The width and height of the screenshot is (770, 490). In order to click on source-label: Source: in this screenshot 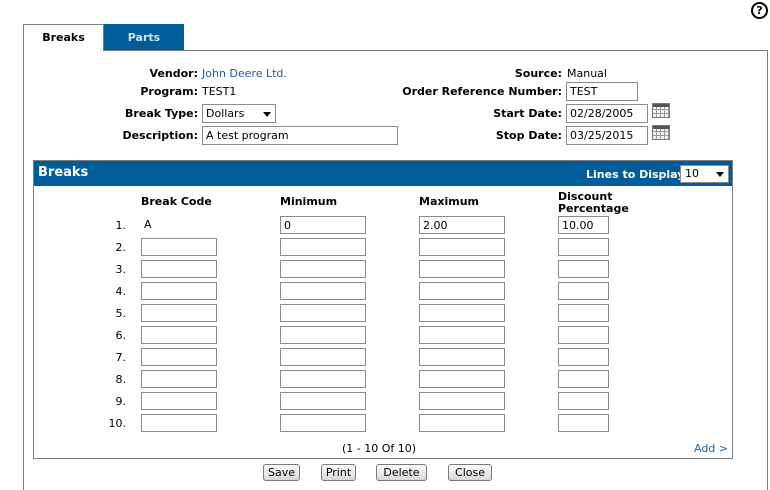, I will do `click(538, 73)`.